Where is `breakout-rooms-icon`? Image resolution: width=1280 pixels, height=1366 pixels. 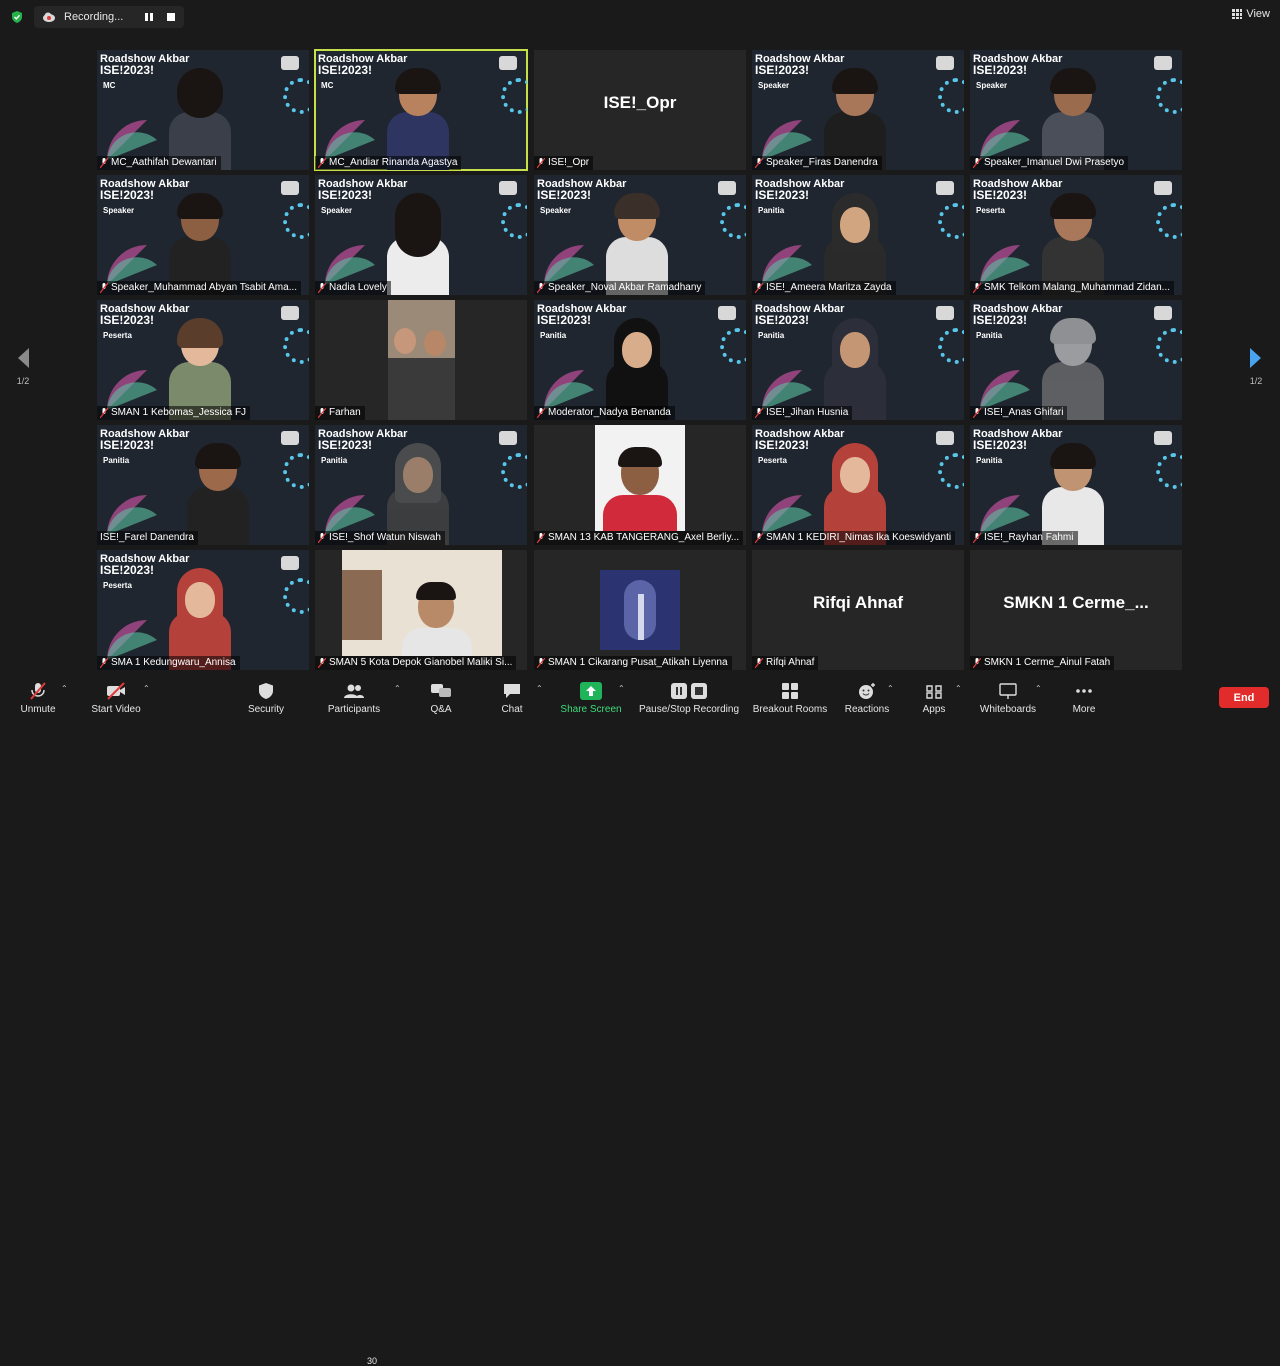
breakout-rooms-icon is located at coordinates (790, 691).